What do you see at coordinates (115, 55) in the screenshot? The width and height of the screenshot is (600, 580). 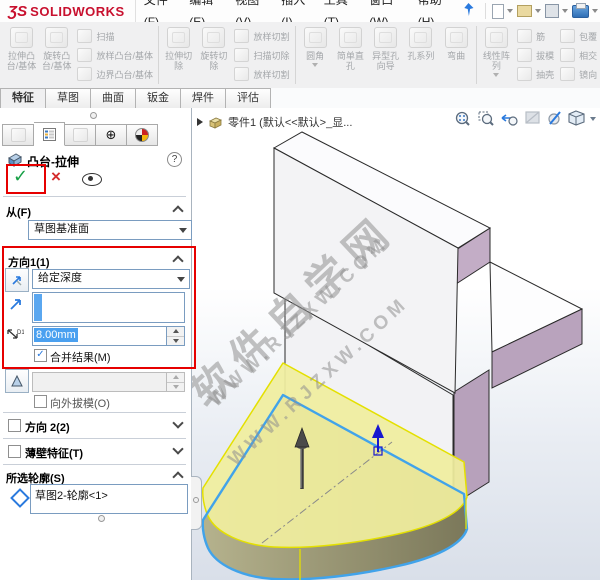 I see `lofted-boss-button: 放样凸台/基体` at bounding box center [115, 55].